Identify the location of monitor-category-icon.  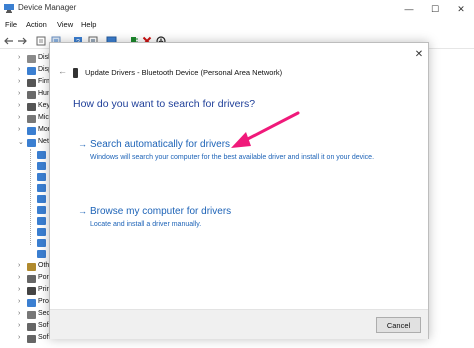
(31, 131).